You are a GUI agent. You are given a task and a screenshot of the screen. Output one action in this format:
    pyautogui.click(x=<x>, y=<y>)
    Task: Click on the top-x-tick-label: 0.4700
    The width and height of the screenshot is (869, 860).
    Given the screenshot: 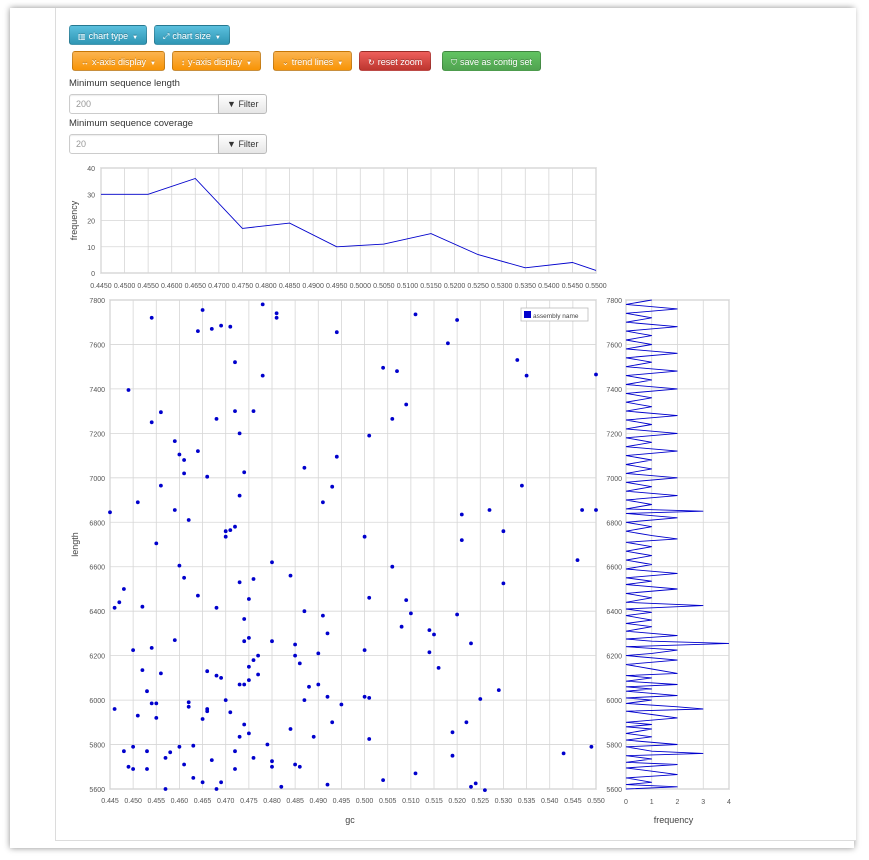 What is the action you would take?
    pyautogui.click(x=219, y=286)
    